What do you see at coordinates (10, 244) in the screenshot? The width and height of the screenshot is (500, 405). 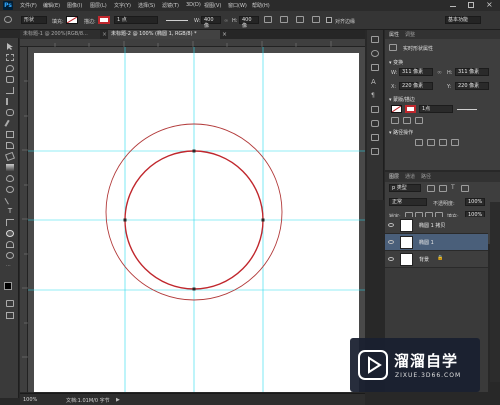 I see `hand-tool-icon` at bounding box center [10, 244].